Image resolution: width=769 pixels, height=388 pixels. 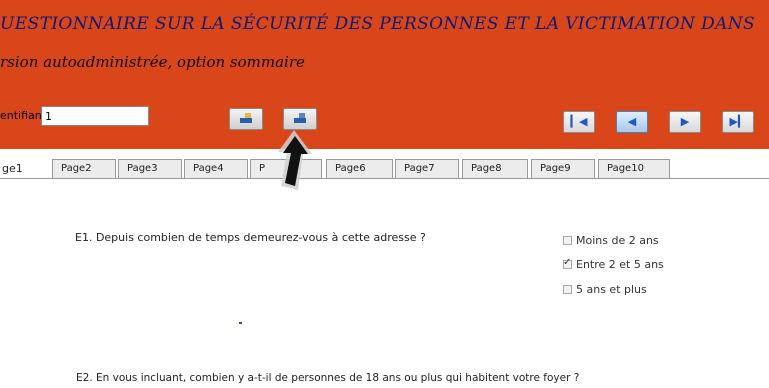 I want to click on last-page-button: ▶▎, so click(x=738, y=122).